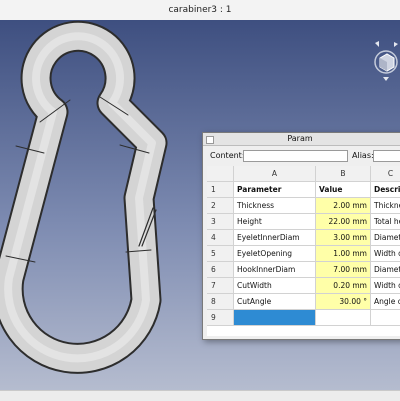  What do you see at coordinates (220, 302) in the screenshot?
I see `row-header: 8` at bounding box center [220, 302].